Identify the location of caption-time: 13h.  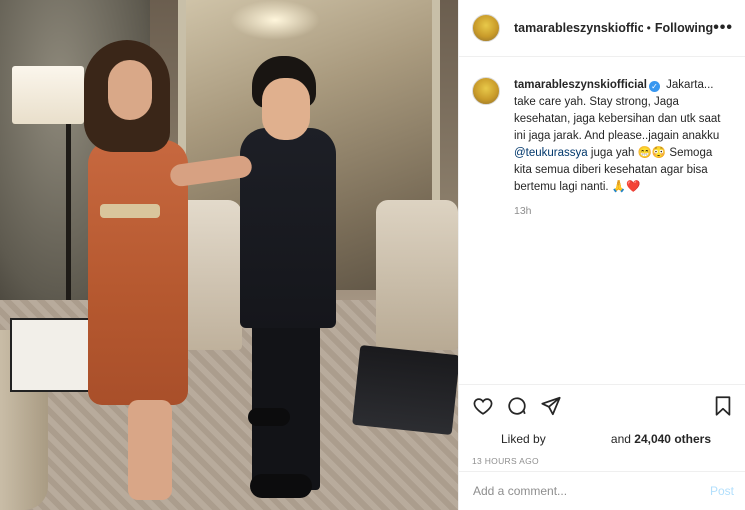
(623, 211).